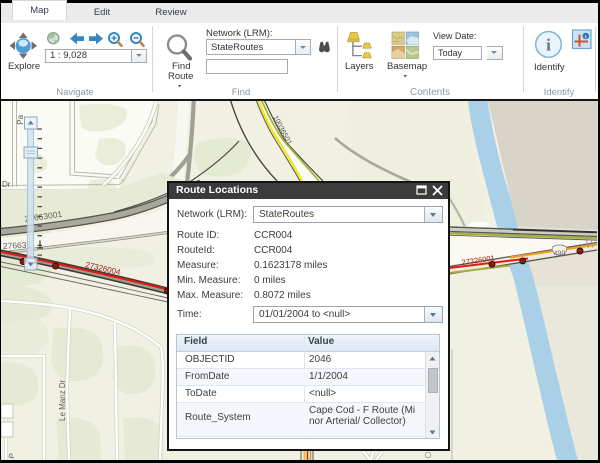  Describe the element at coordinates (62, 400) in the screenshot. I see `svg-text: Le Manz Dr` at that location.